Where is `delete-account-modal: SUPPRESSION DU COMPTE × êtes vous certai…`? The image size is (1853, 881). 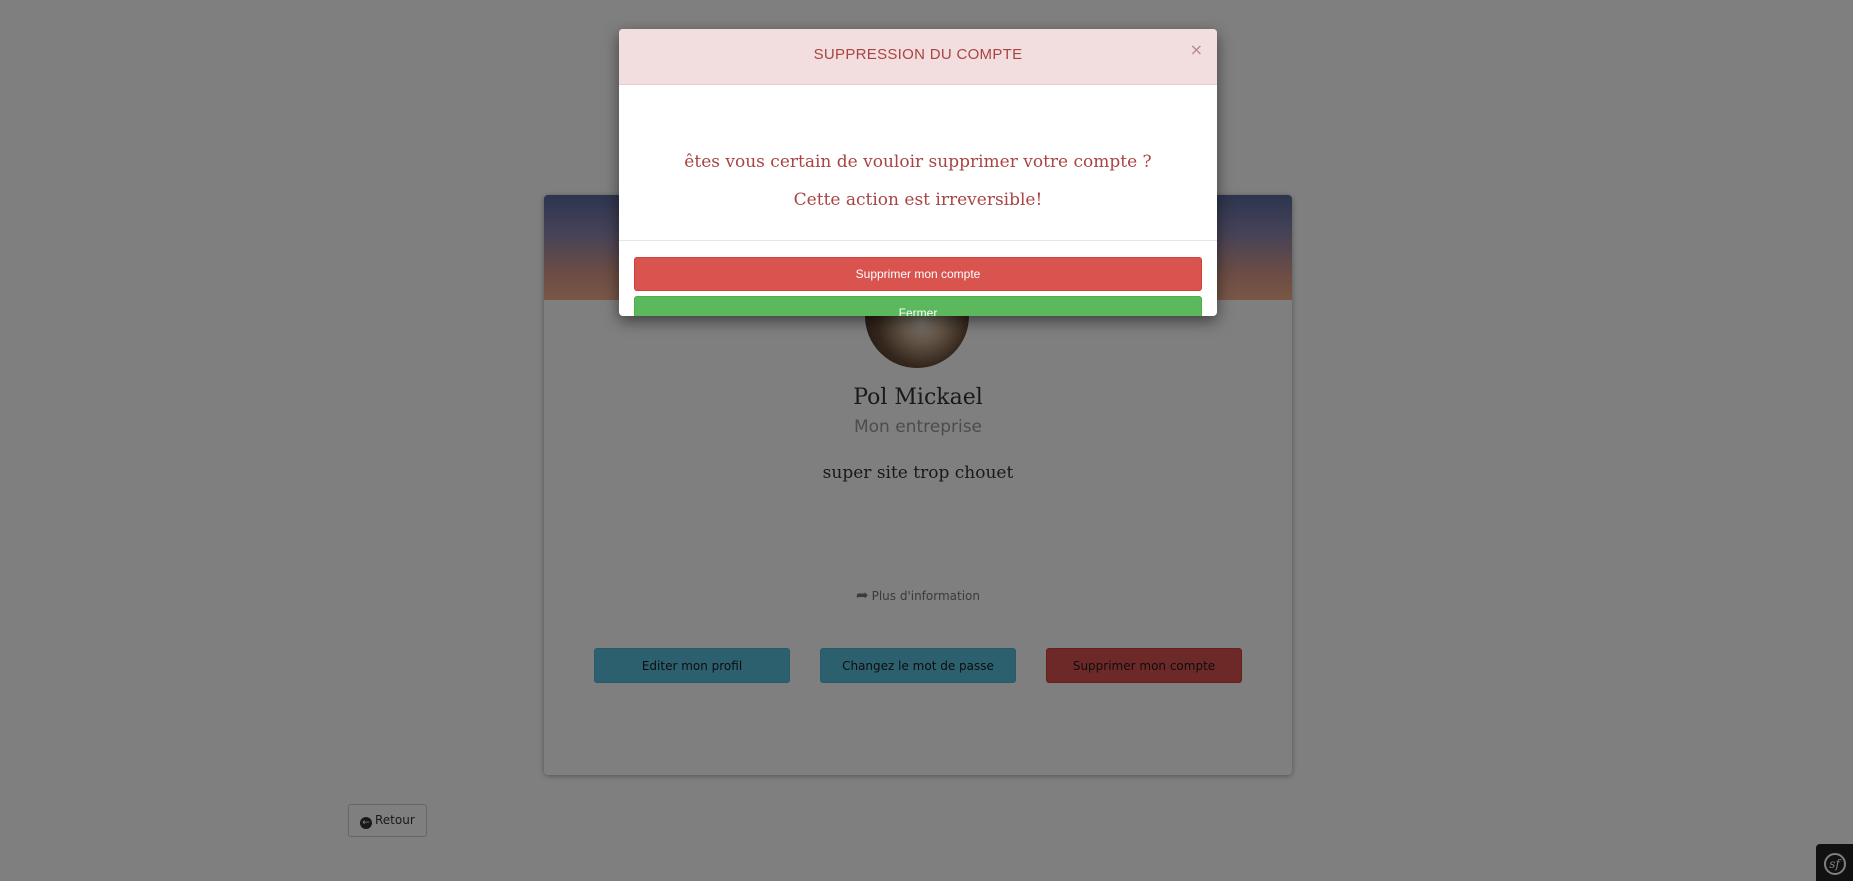
delete-account-modal: SUPPRESSION DU COMPTE × êtes vous certai… is located at coordinates (918, 172).